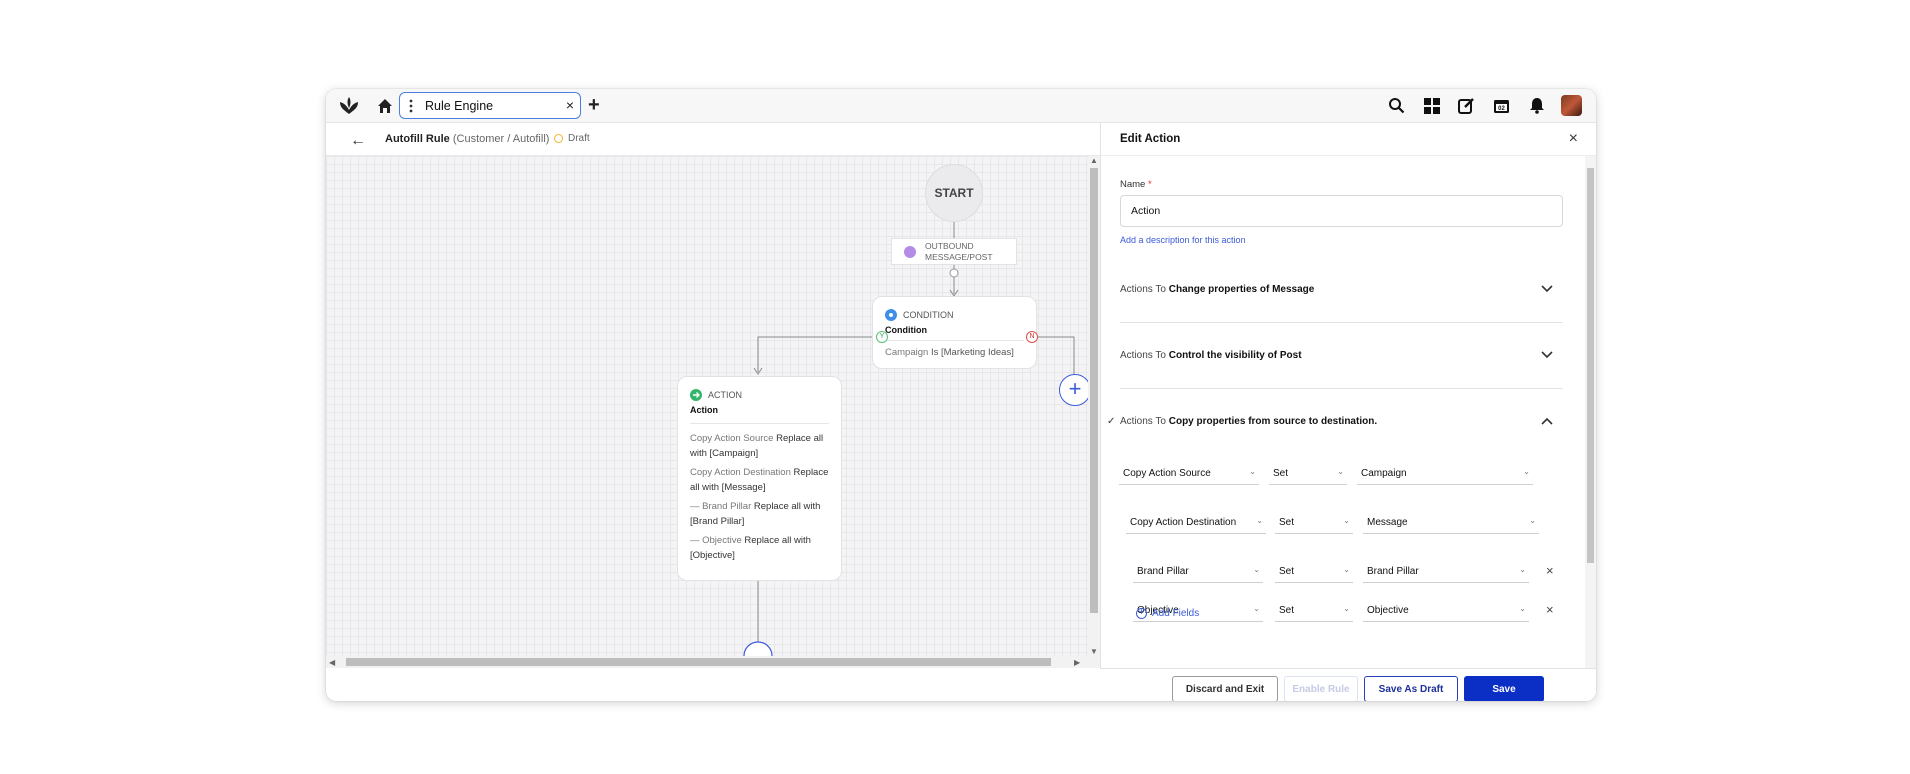  Describe the element at coordinates (1321, 688) in the screenshot. I see `enable-rule-button: Enable Rule` at that location.